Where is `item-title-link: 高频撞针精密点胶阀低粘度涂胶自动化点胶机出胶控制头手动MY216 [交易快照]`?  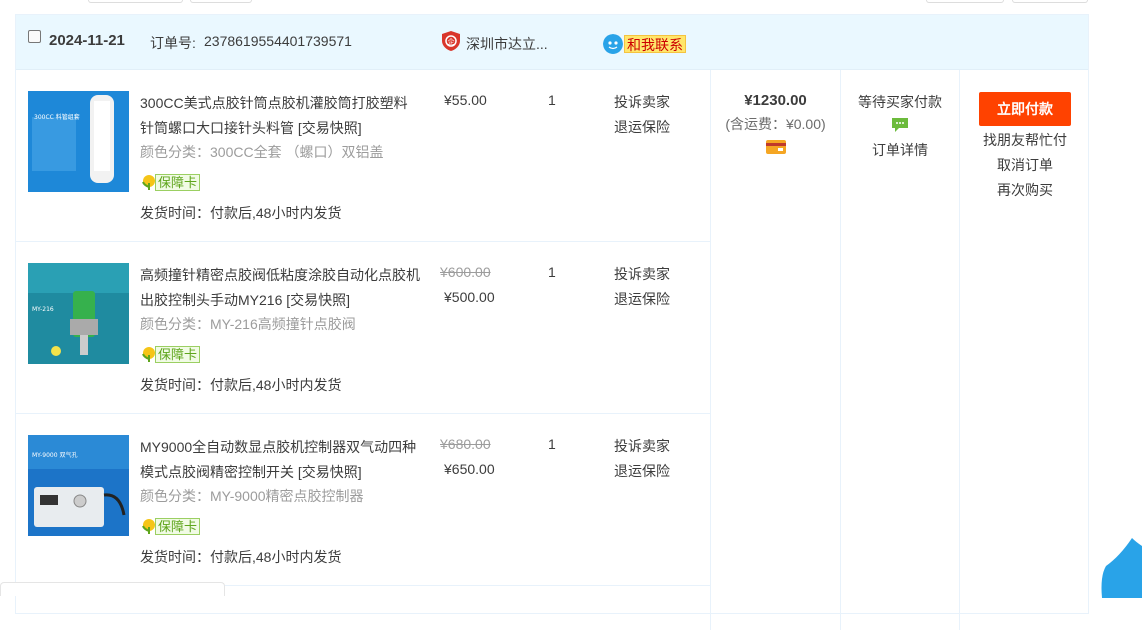 item-title-link: 高频撞针精密点胶阀低粘度涂胶自动化点胶机出胶控制头手动MY216 [交易快照] is located at coordinates (280, 288).